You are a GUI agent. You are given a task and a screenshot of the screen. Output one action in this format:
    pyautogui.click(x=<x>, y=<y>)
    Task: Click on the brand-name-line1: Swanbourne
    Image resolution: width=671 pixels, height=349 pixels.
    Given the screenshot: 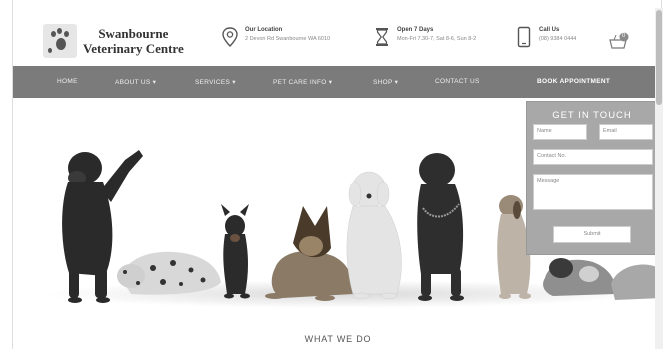 What is the action you would take?
    pyautogui.click(x=133, y=33)
    